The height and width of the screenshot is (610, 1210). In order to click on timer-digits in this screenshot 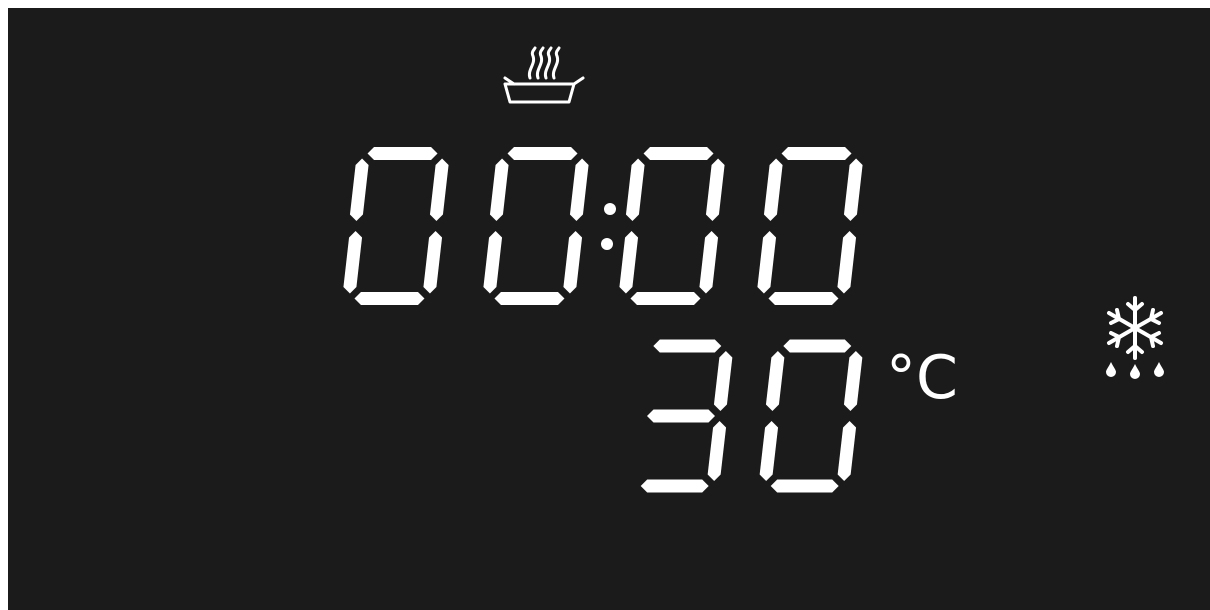, I will do `click(603, 226)`.